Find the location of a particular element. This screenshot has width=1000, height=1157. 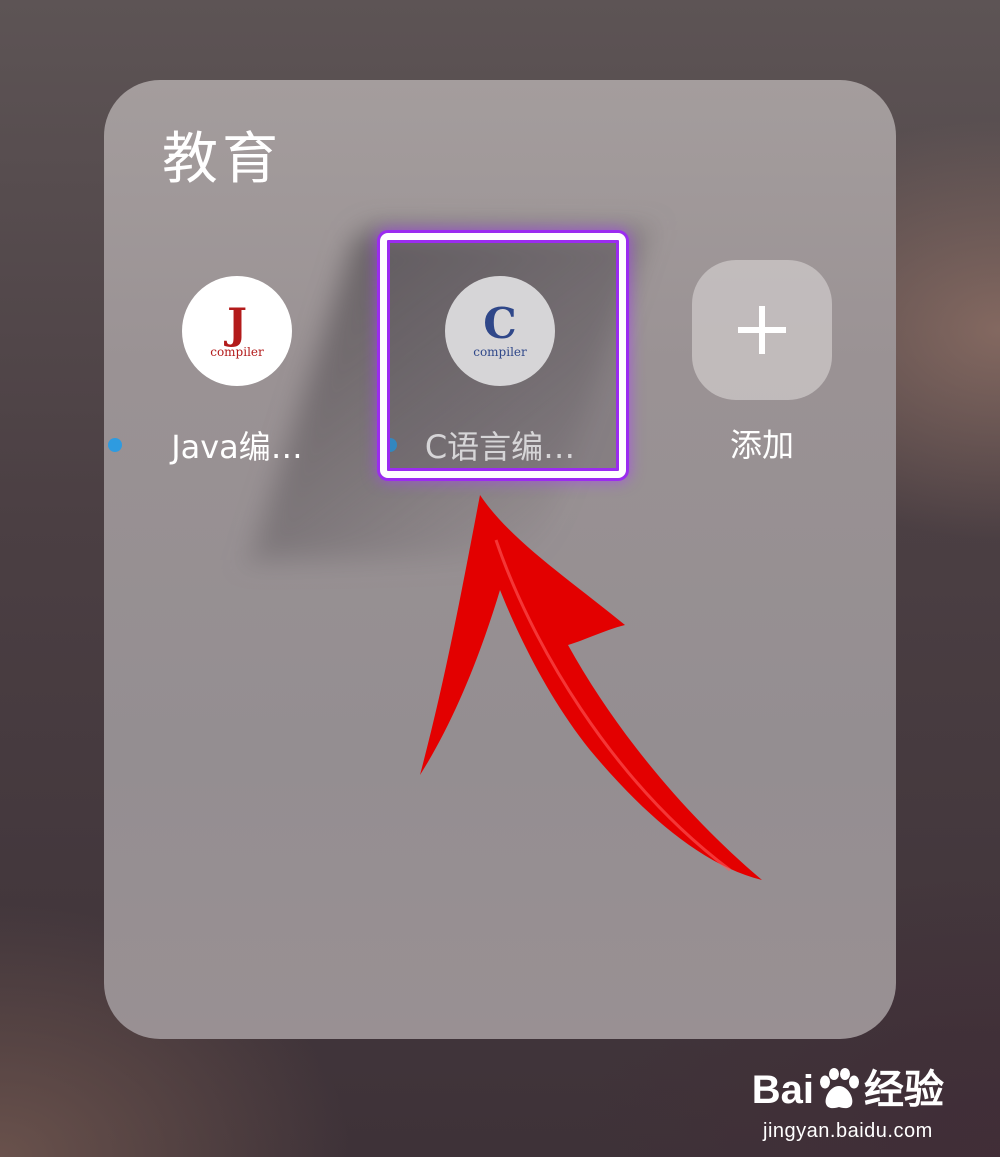

java-icon-sublabel: compiler is located at coordinates (237, 352).